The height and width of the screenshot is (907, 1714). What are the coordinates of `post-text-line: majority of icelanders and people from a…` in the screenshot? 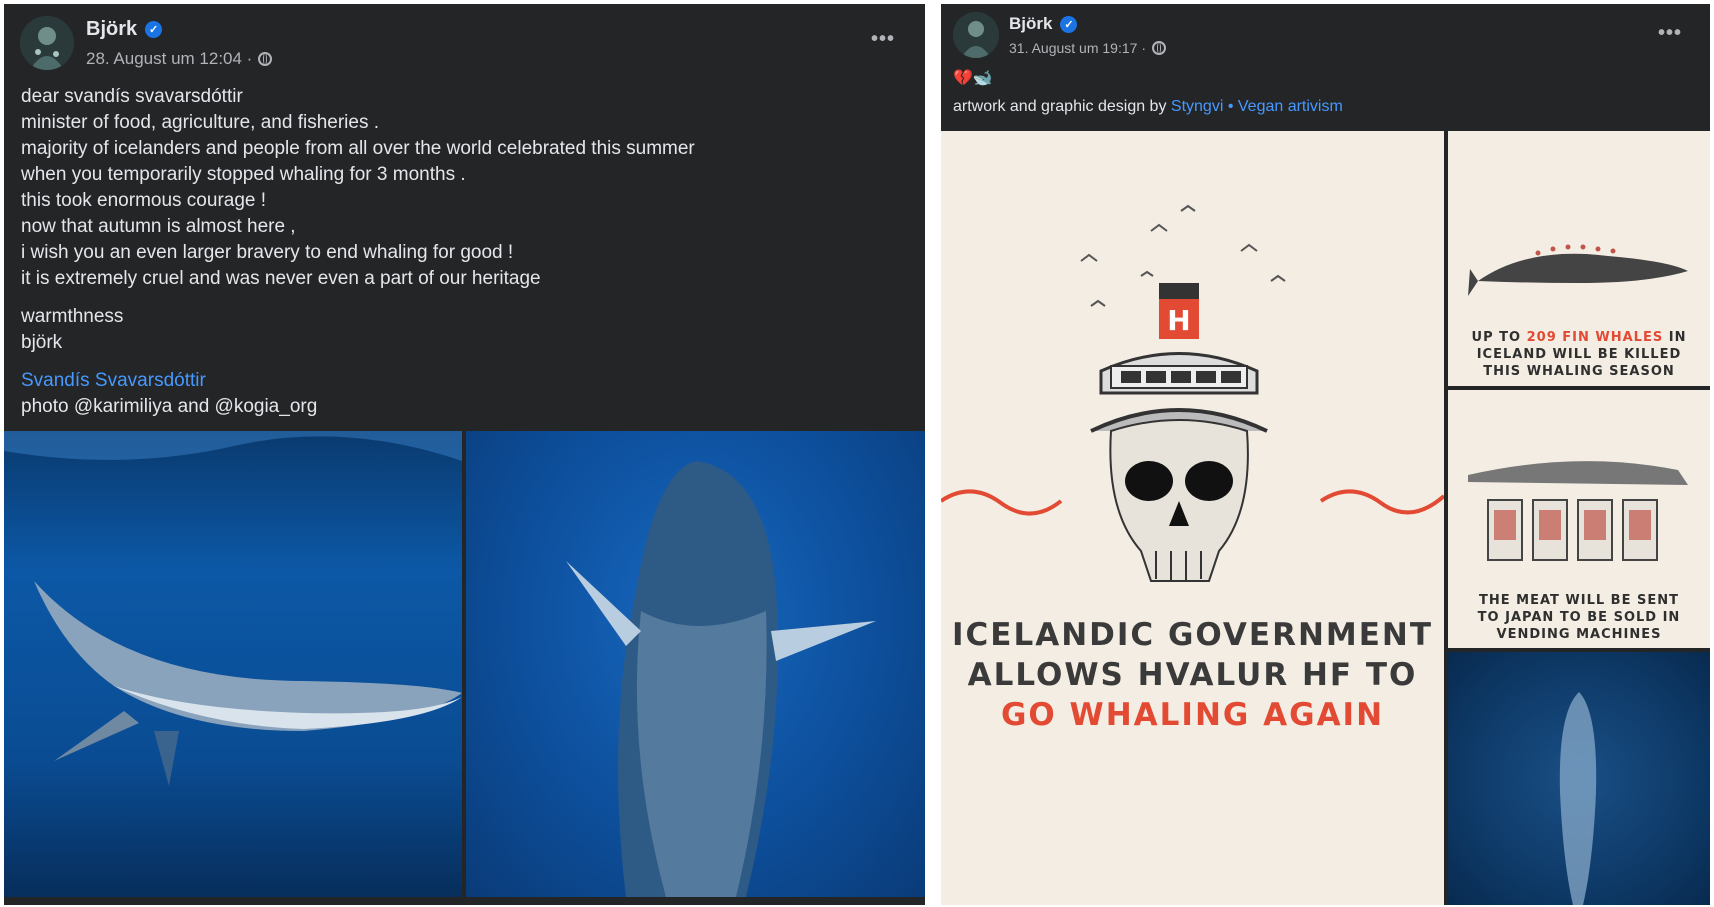 It's located at (358, 148).